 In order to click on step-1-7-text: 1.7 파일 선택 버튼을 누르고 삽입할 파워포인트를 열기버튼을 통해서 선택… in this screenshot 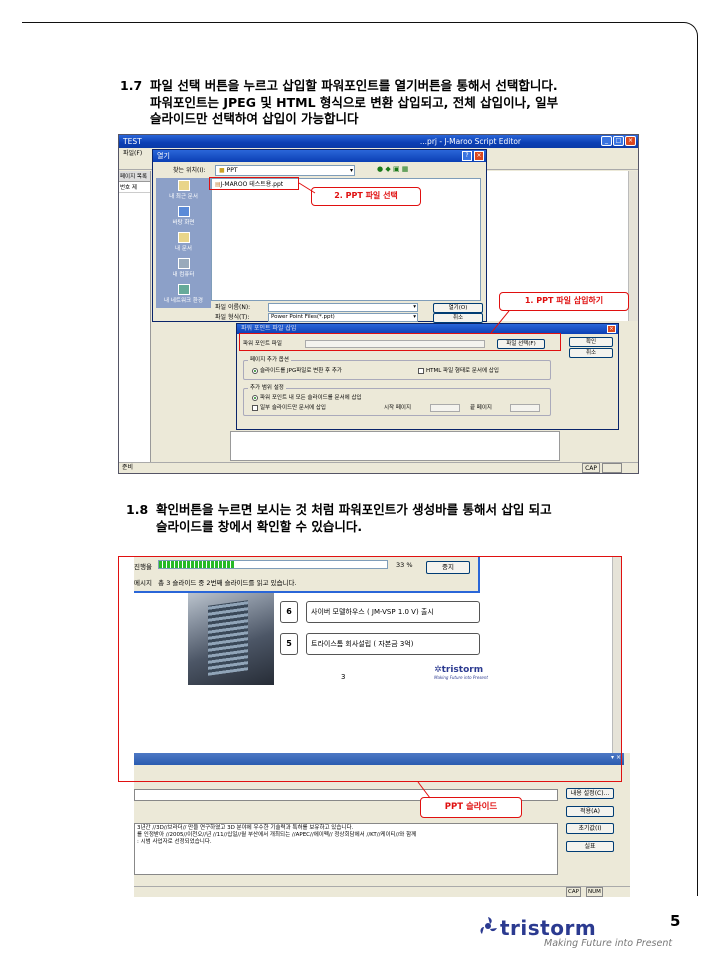, I will do `click(339, 103)`.